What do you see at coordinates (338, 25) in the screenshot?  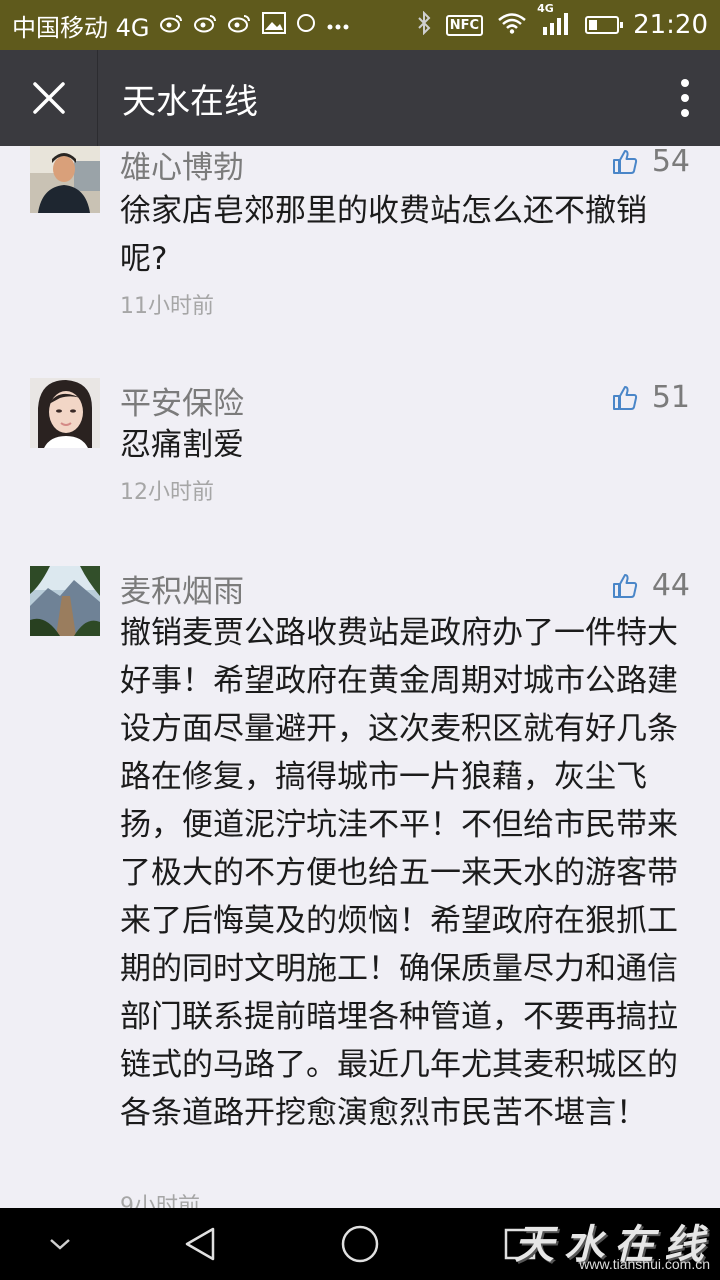 I see `more-dots-icon` at bounding box center [338, 25].